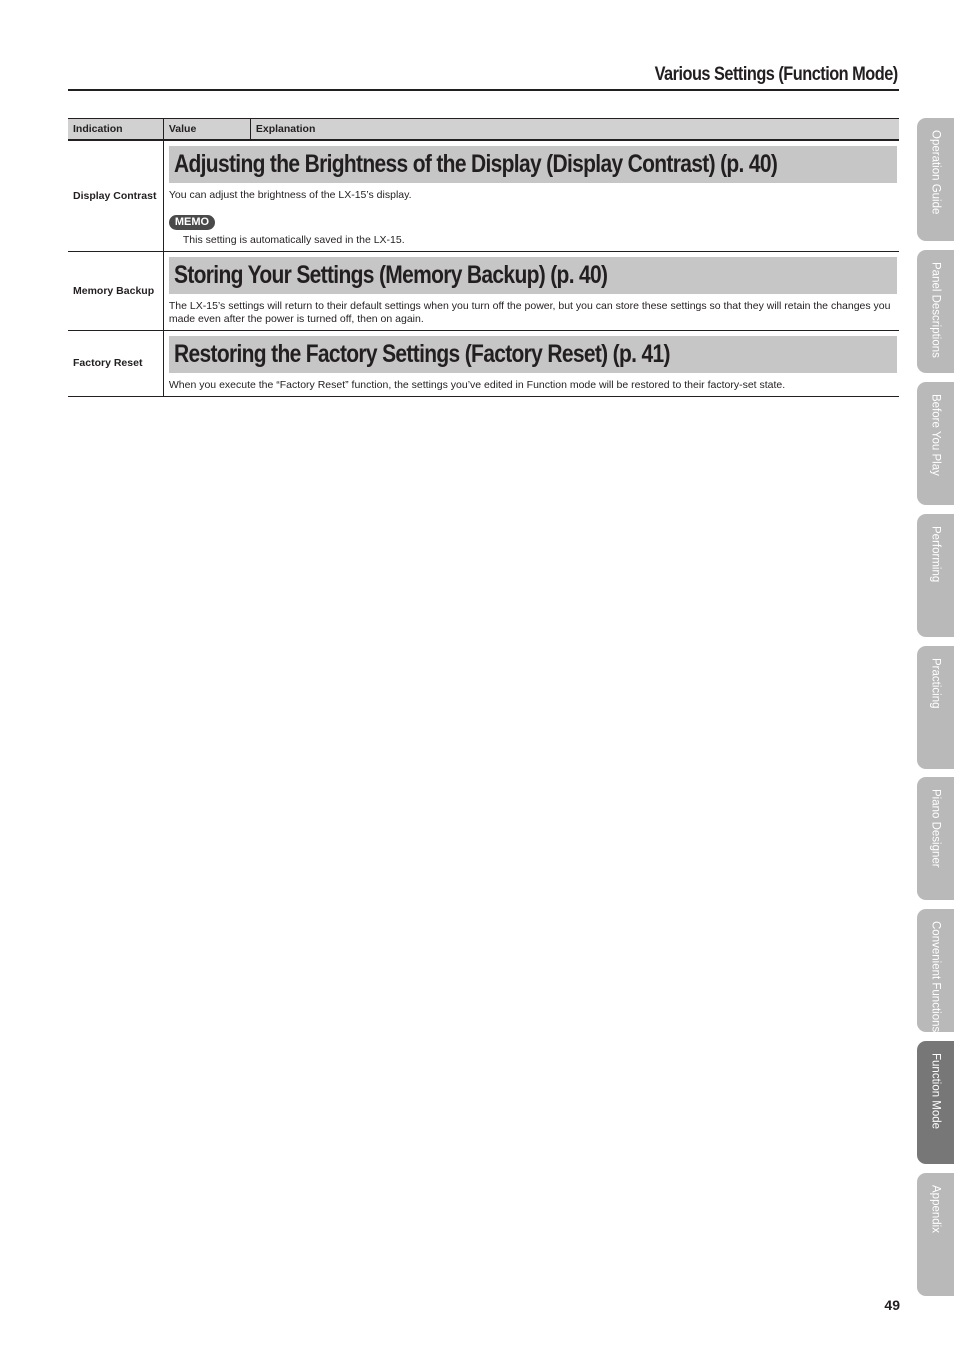 The height and width of the screenshot is (1350, 954). I want to click on indication-cell: Memory Backup, so click(116, 291).